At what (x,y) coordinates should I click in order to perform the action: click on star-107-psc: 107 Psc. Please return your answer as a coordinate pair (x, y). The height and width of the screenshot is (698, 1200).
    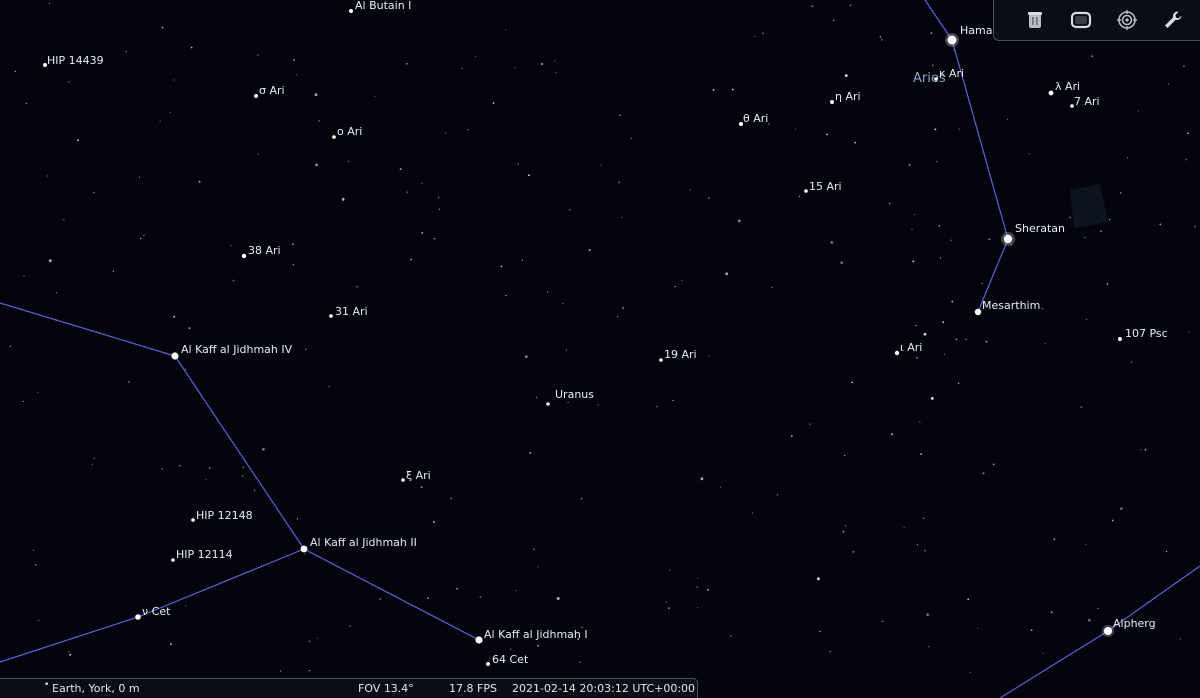
    Looking at the image, I should click on (1143, 334).